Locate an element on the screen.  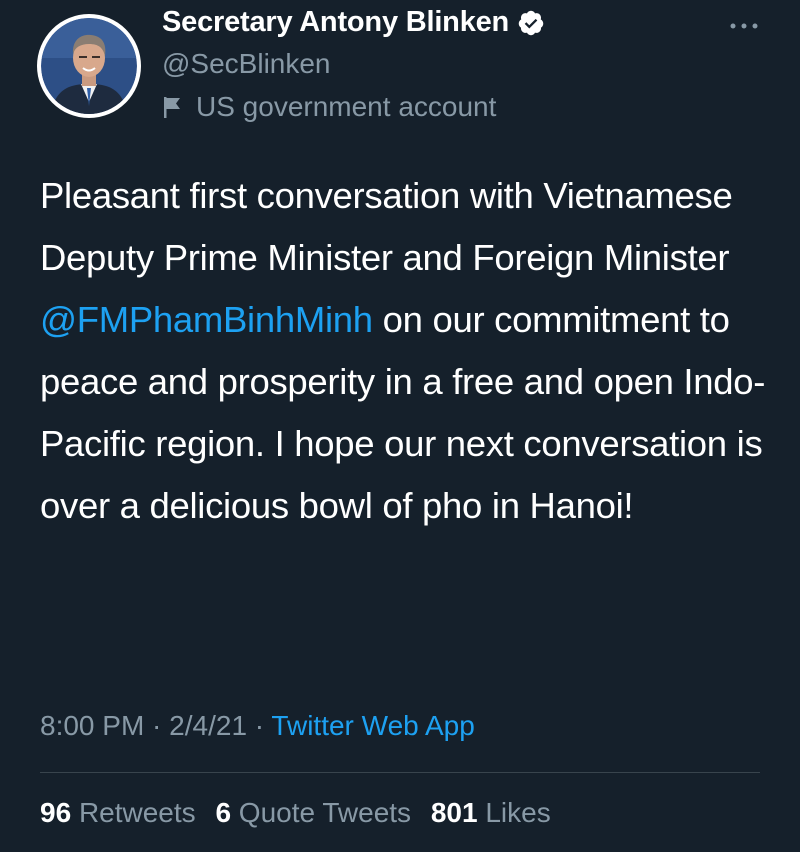
engagement-stats: 96 Retweets 6 Quote Tweets 801 Likes is located at coordinates (295, 813).